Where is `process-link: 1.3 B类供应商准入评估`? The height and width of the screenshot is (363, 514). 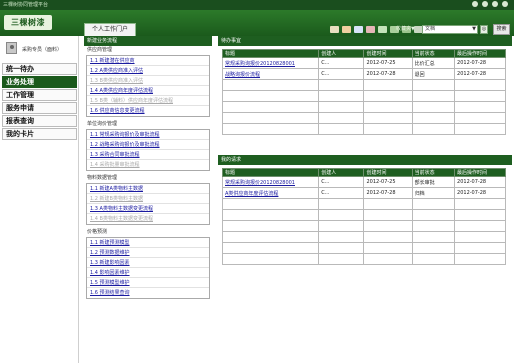
process-link: 1.3 B类供应商准入评估 is located at coordinates (148, 81).